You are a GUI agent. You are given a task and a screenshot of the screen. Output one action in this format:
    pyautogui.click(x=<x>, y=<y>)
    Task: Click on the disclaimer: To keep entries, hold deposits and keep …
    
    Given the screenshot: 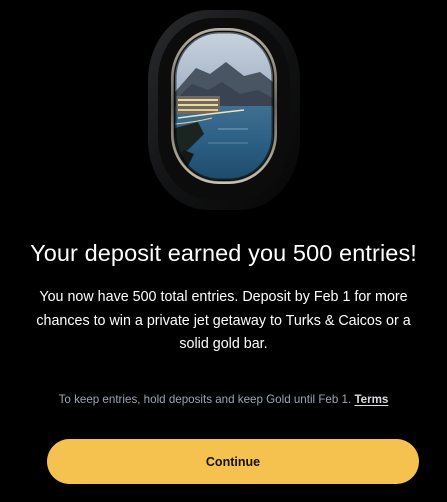 What is the action you would take?
    pyautogui.click(x=223, y=400)
    